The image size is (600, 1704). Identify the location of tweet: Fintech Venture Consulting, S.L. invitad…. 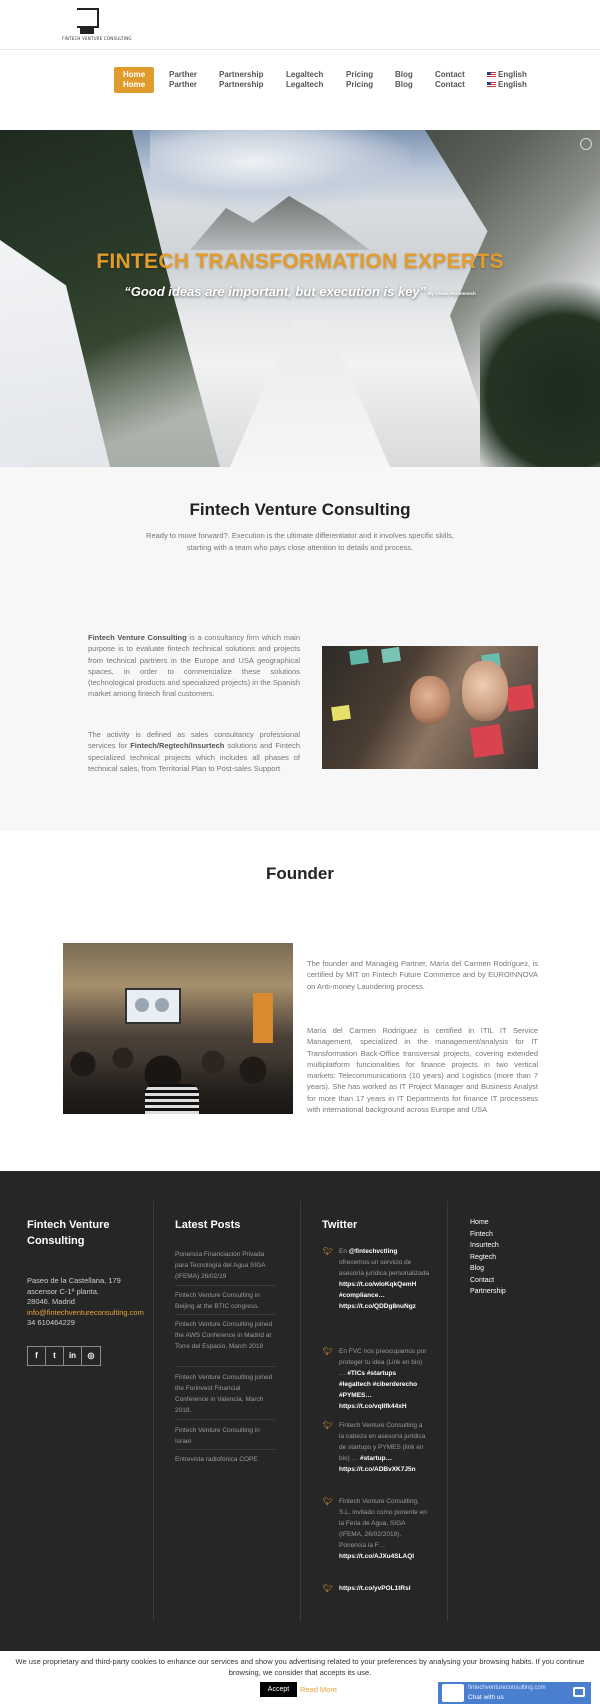
(383, 1529).